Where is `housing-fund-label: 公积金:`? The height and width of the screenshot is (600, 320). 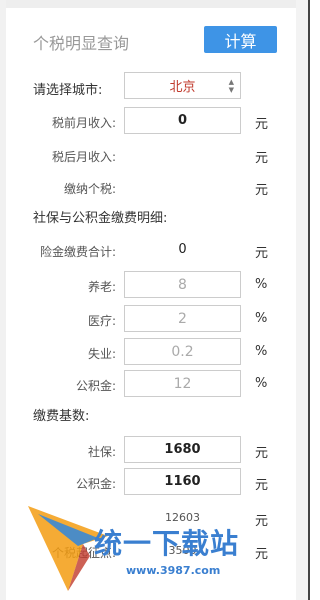 housing-fund-label: 公积金: is located at coordinates (95, 386).